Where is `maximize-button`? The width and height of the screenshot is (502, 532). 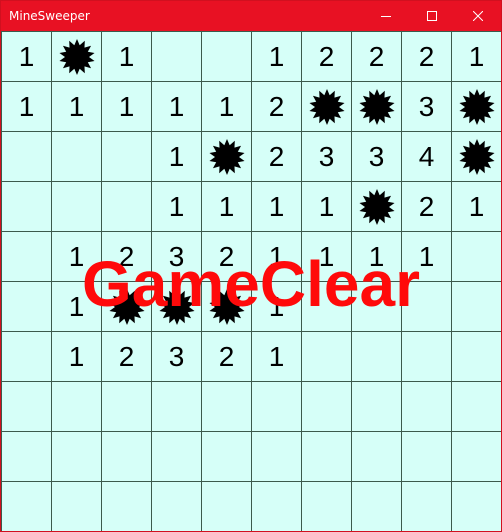 maximize-button is located at coordinates (432, 16).